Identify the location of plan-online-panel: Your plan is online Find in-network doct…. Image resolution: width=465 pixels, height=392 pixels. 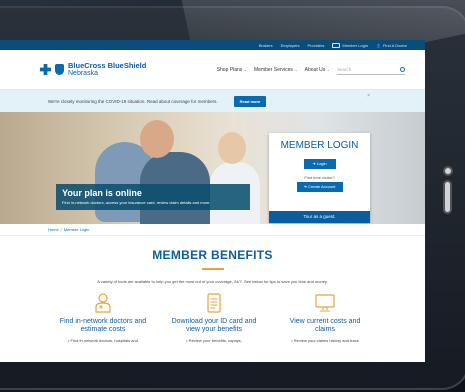
(153, 197).